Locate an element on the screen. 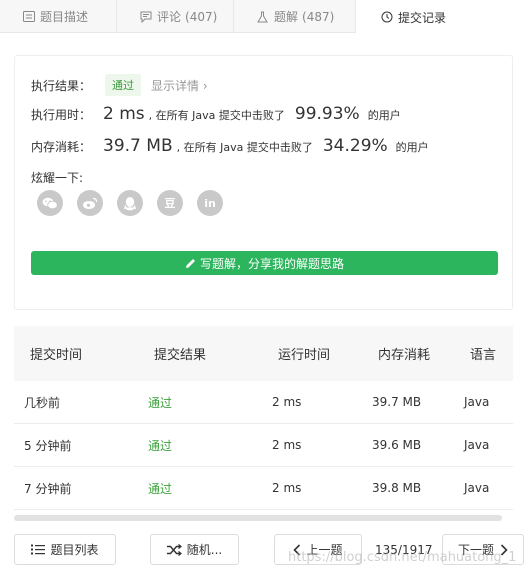 The width and height of the screenshot is (525, 575). cell-memory: 39.6 MB is located at coordinates (397, 445).